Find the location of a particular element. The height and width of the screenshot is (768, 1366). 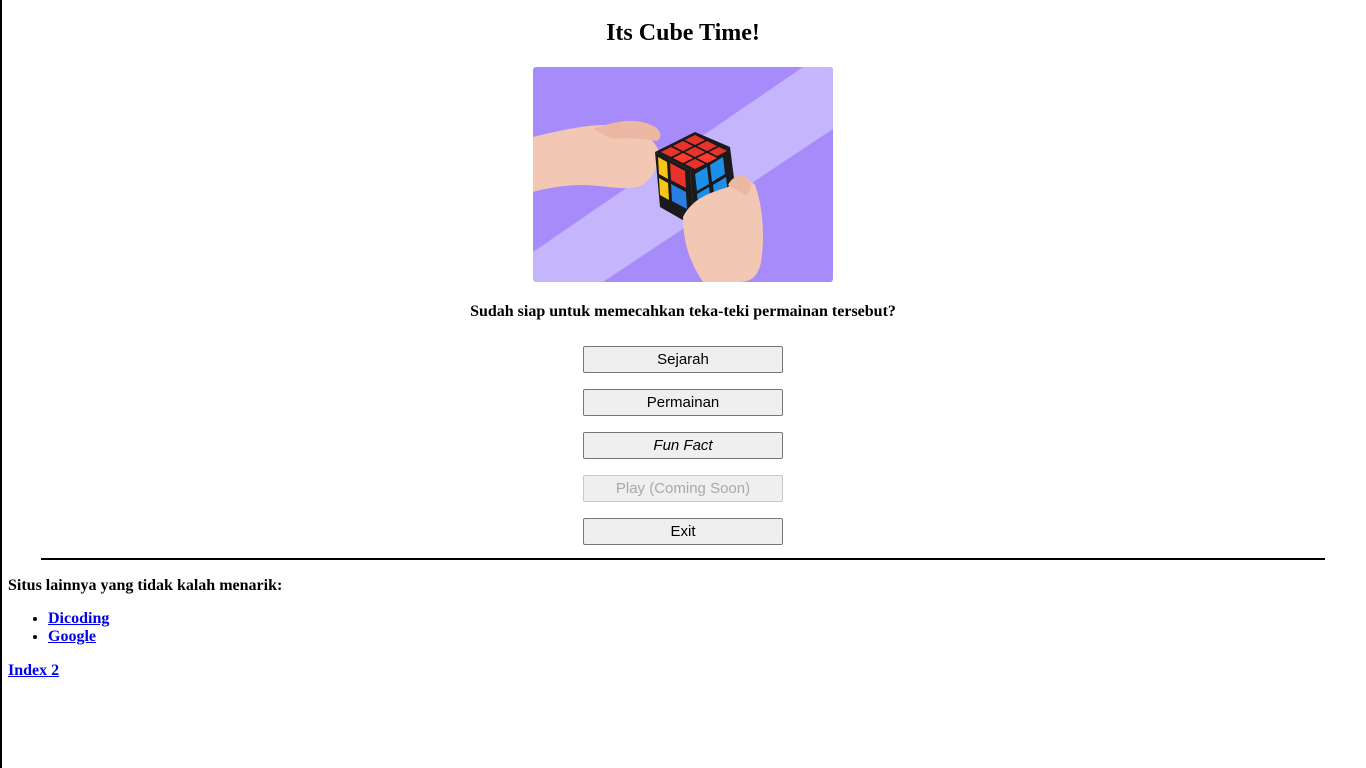

sejarah-button: Sejarah is located at coordinates (683, 359).